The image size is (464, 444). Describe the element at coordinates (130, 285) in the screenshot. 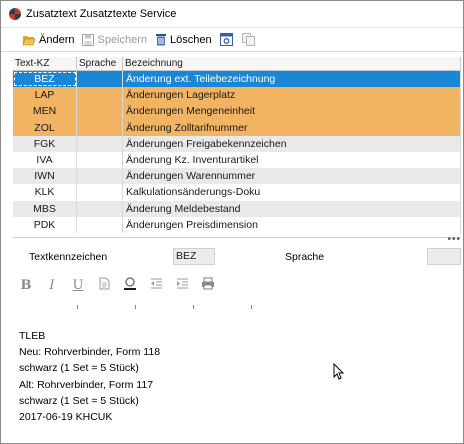

I see `text-color-icon` at that location.